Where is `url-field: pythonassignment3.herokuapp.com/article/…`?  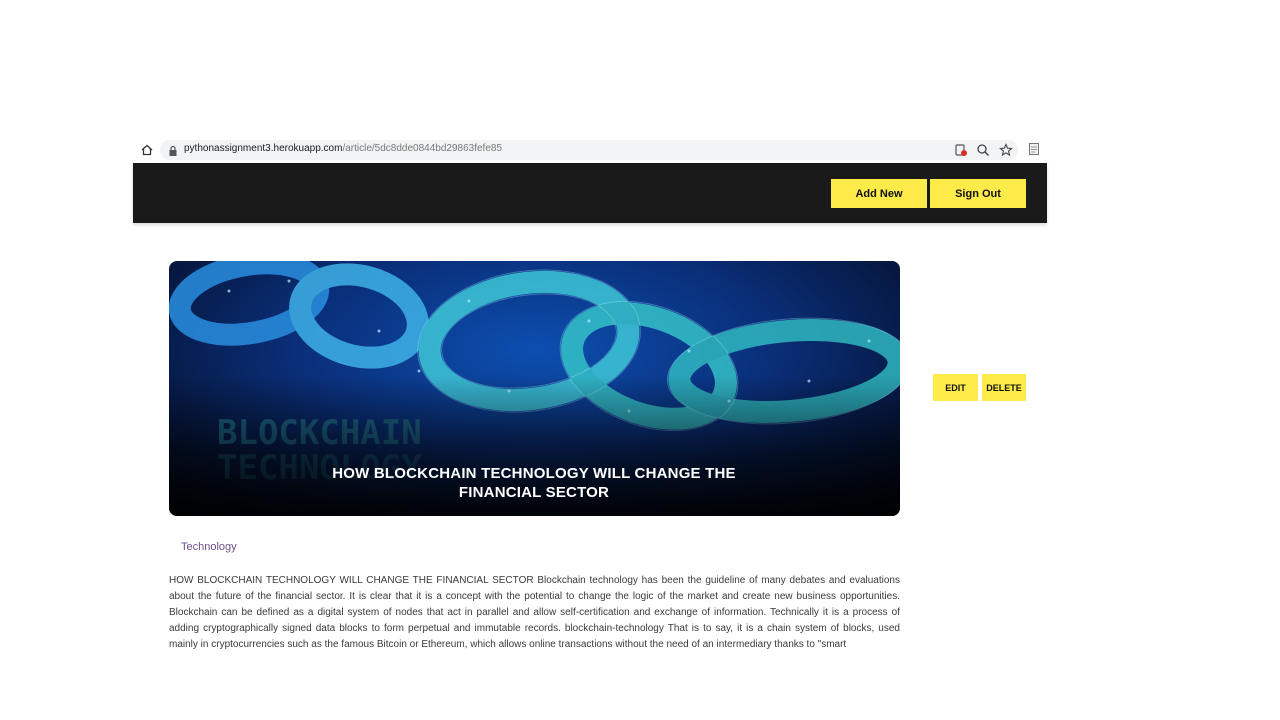 url-field: pythonassignment3.herokuapp.com/article/… is located at coordinates (589, 150).